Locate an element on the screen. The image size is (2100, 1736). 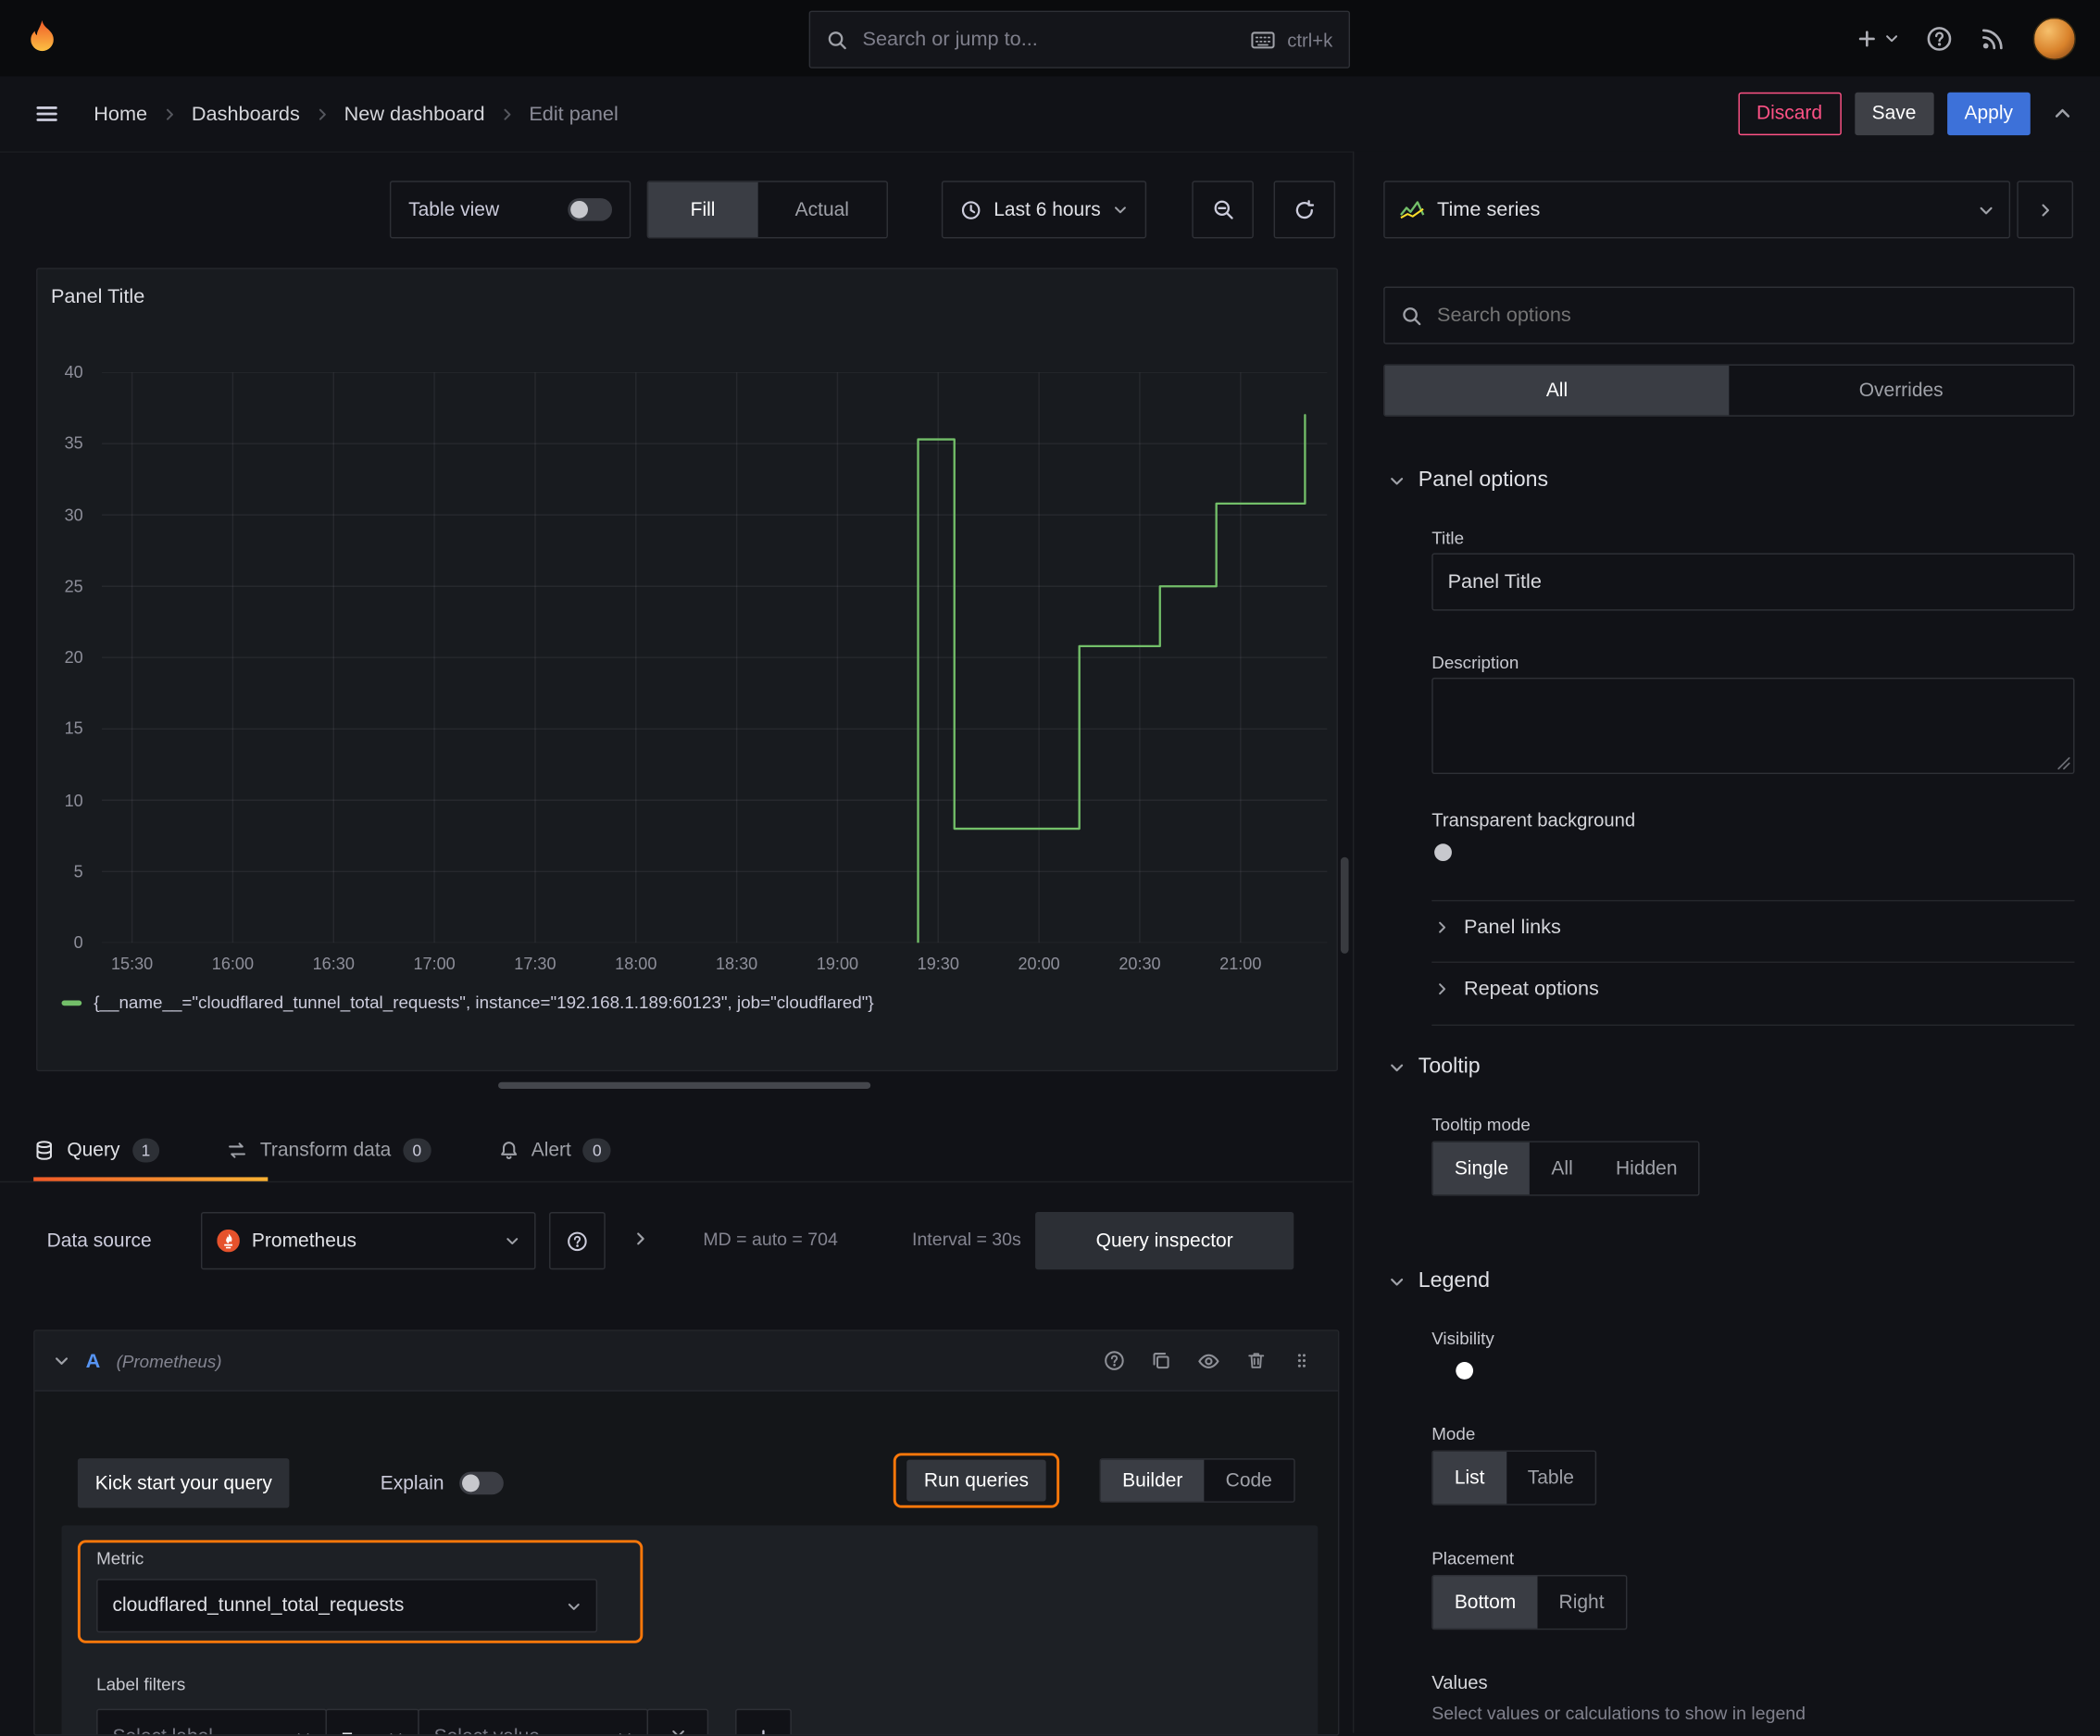
panel-title-input is located at coordinates (1753, 582).